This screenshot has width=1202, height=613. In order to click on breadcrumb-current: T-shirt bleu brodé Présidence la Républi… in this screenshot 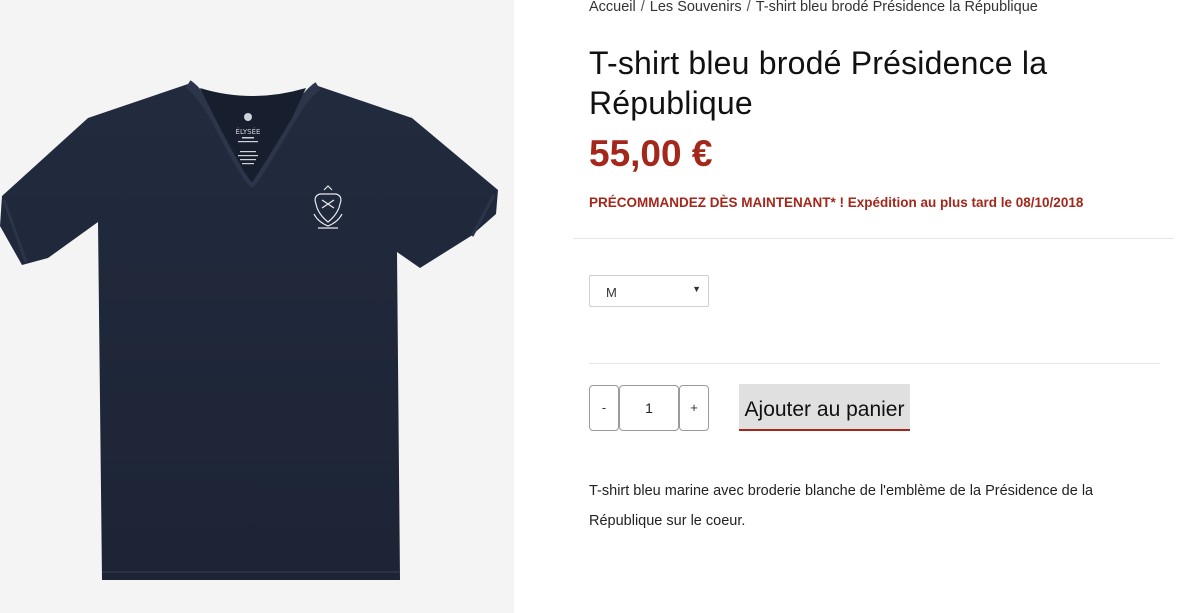, I will do `click(896, 7)`.